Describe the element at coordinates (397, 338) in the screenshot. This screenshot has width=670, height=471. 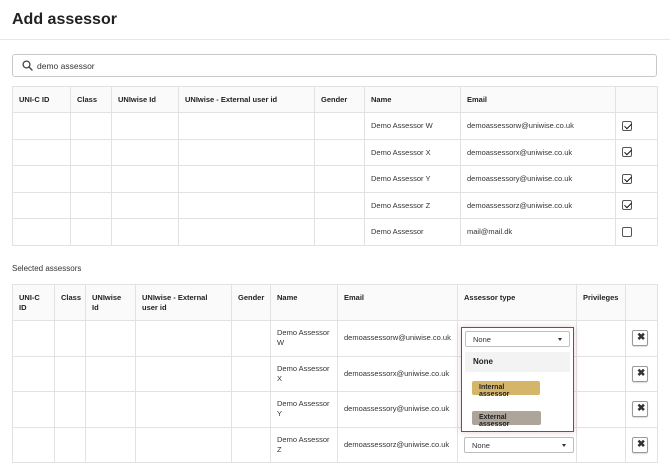
I see `cell-email: demoassessorw@uniwise.co.uk` at that location.